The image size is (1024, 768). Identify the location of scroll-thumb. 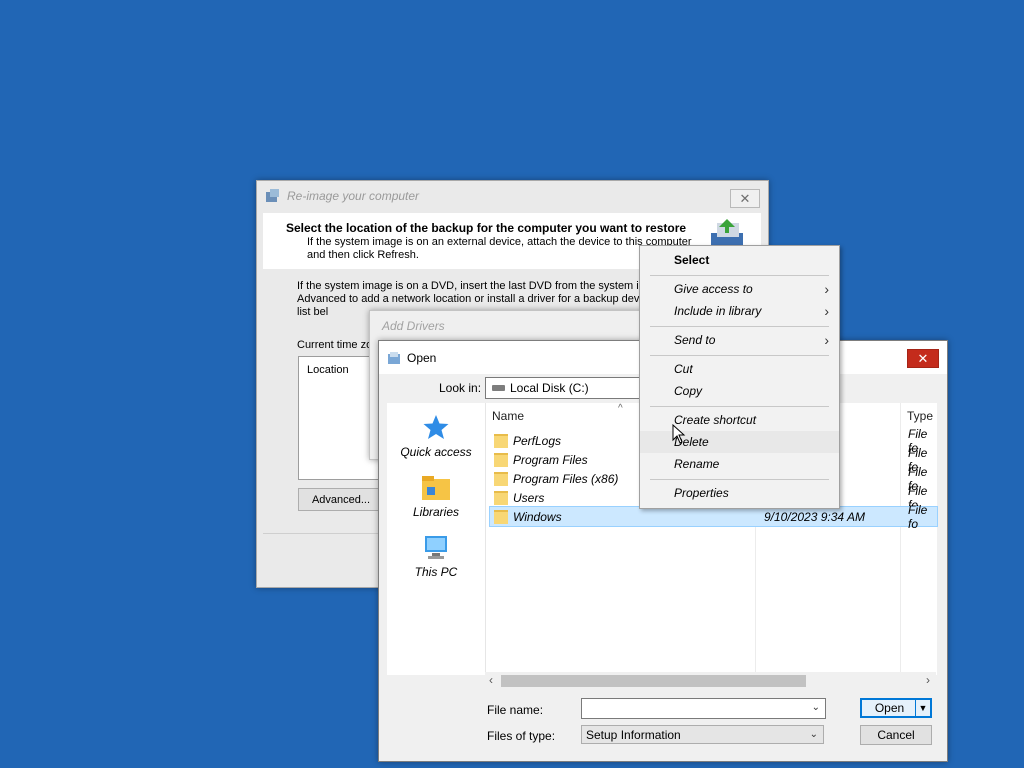
(653, 681).